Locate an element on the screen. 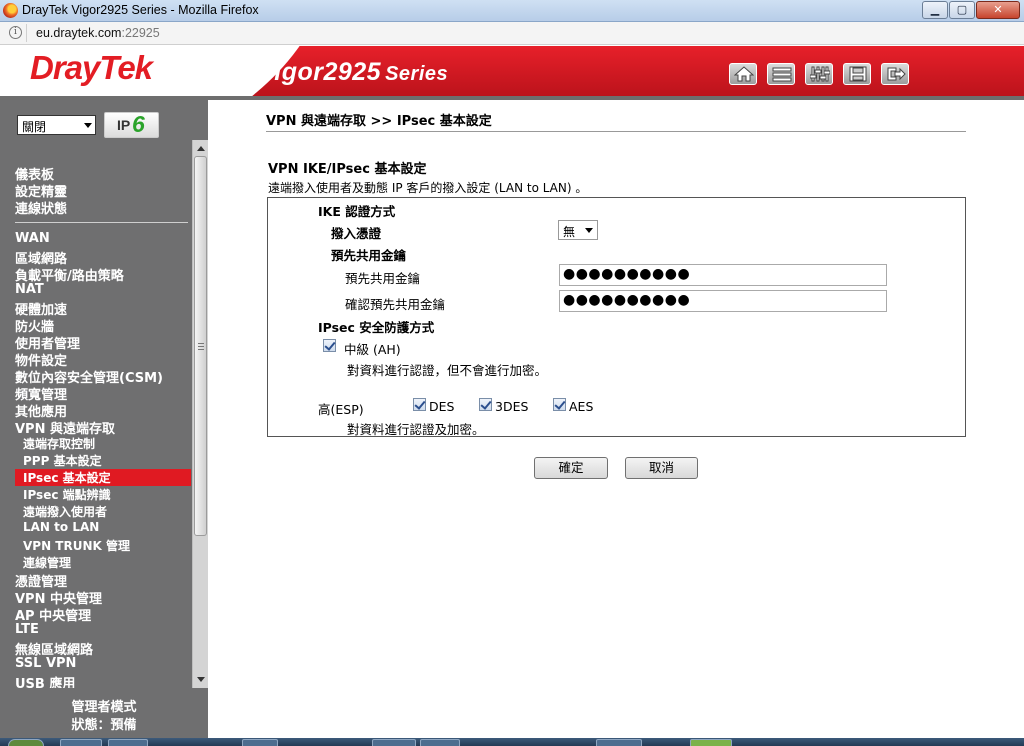 The width and height of the screenshot is (1024, 746). sidebar-item: 防火牆 is located at coordinates (34, 325).